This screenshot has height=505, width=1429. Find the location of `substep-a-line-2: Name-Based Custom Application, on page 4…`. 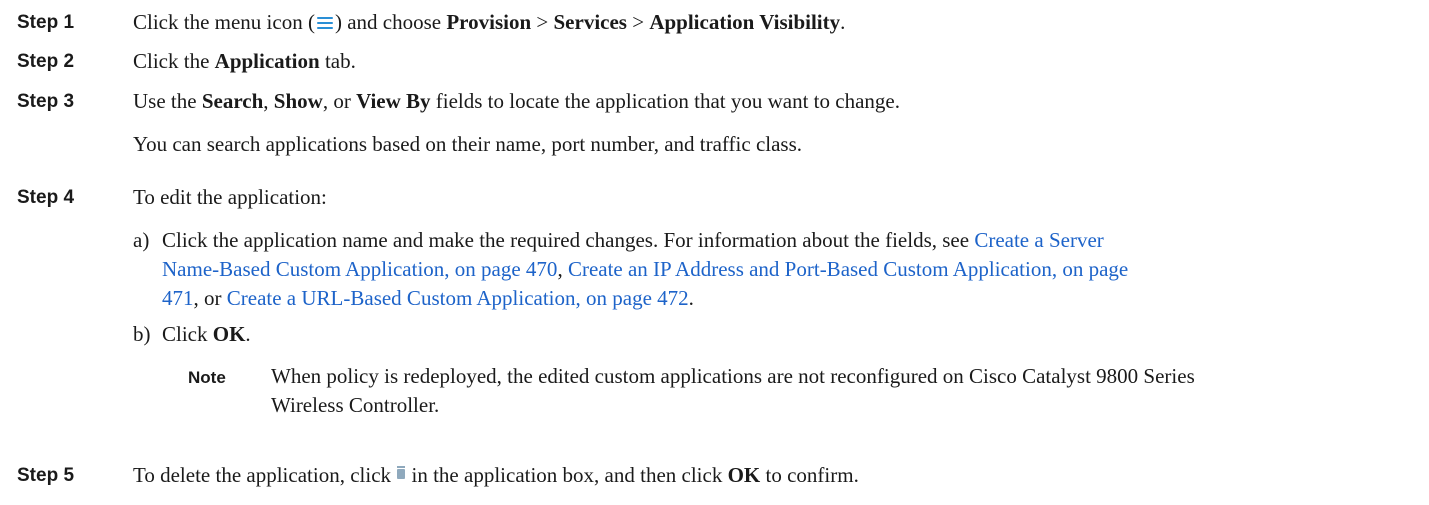

substep-a-line-2: Name-Based Custom Application, on page 4… is located at coordinates (645, 269).